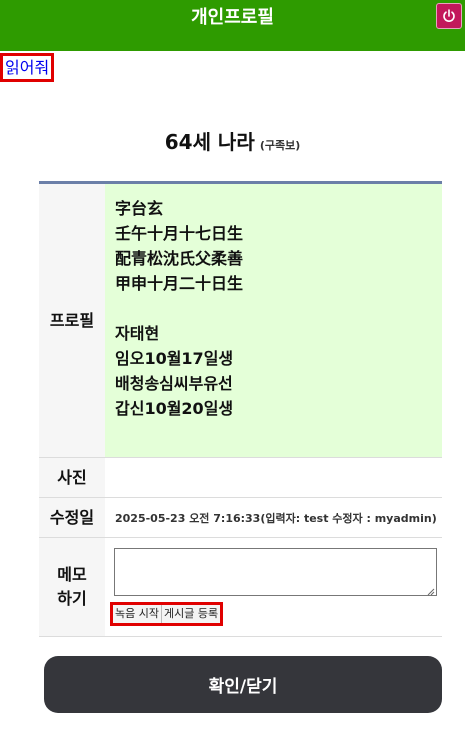 The width and height of the screenshot is (465, 732). I want to click on profile-label: 프로필, so click(72, 320).